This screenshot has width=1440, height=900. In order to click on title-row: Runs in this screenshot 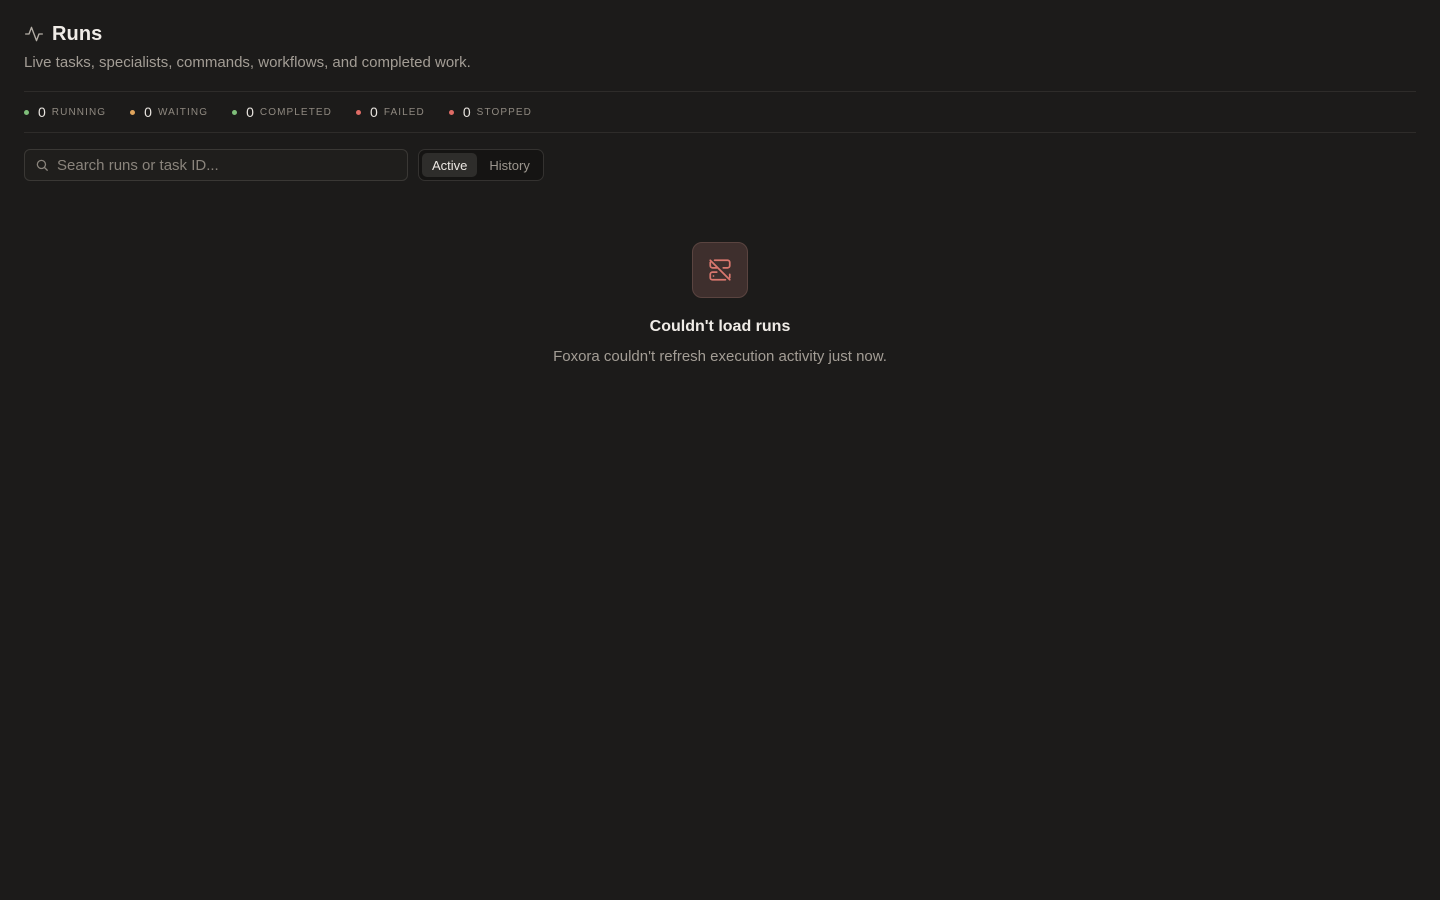, I will do `click(720, 34)`.